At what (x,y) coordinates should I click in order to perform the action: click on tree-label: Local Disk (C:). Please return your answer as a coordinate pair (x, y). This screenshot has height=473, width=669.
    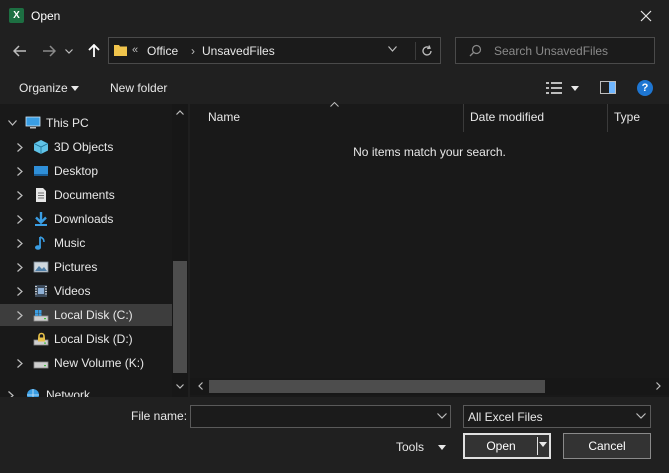
    Looking at the image, I should click on (93, 315).